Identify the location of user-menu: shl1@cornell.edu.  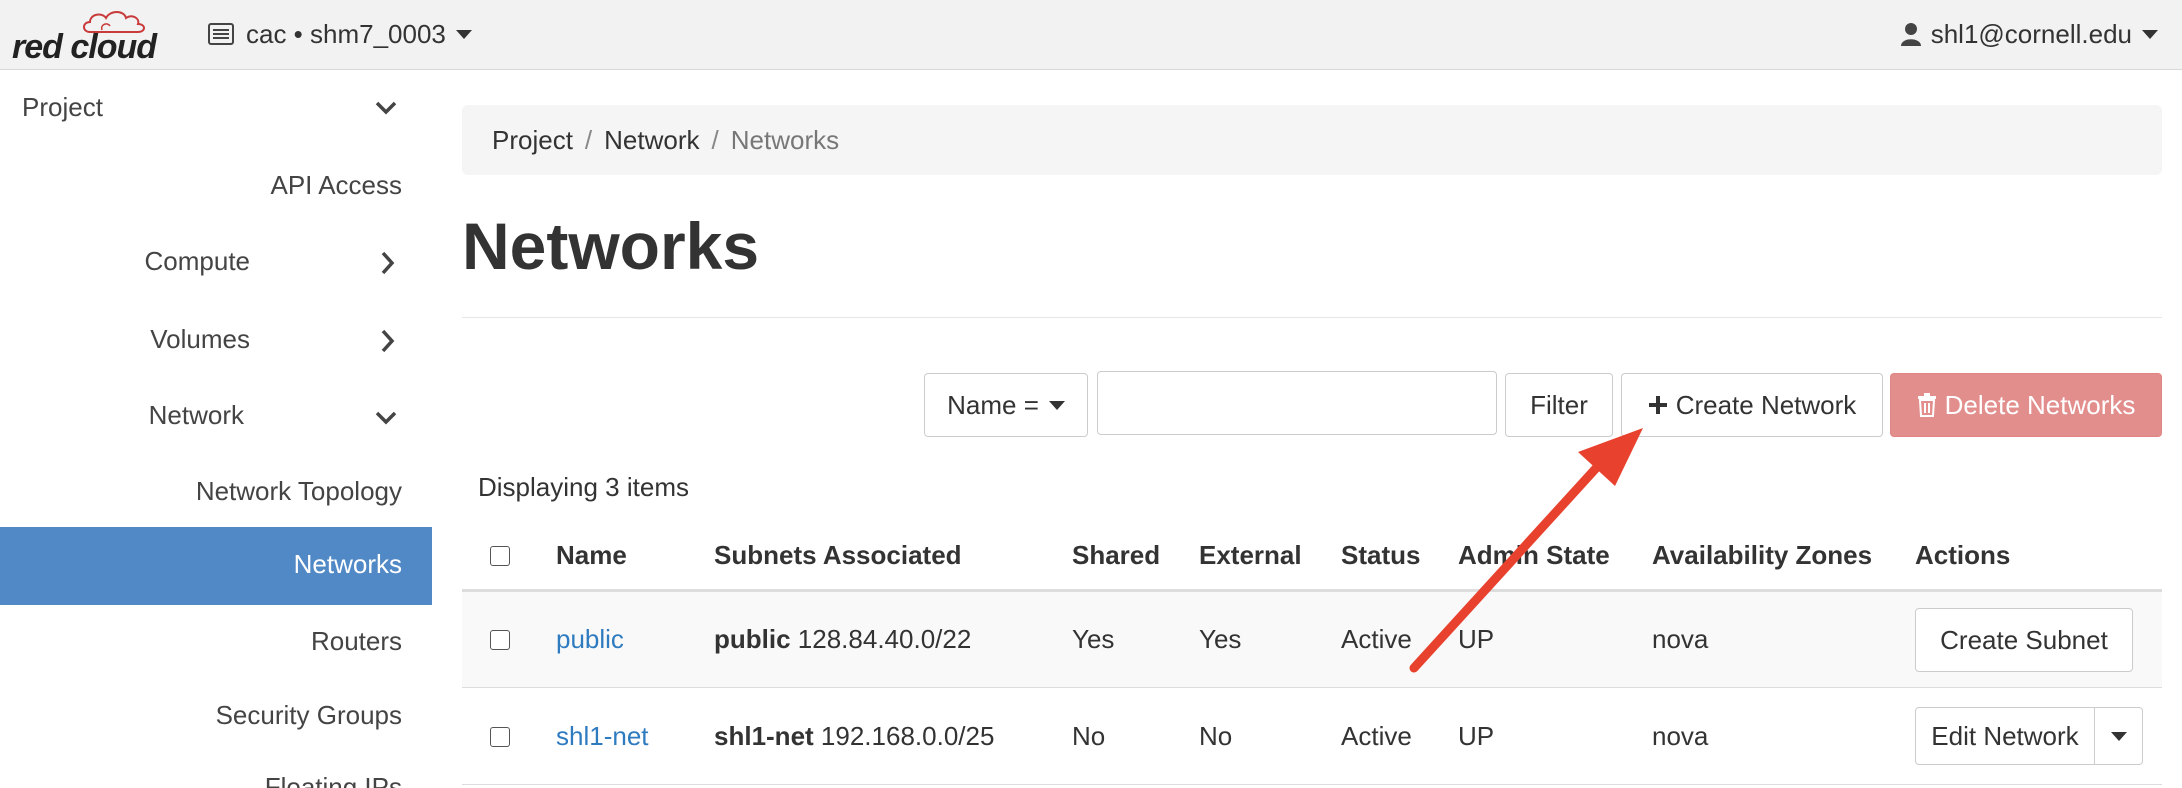
(2029, 34).